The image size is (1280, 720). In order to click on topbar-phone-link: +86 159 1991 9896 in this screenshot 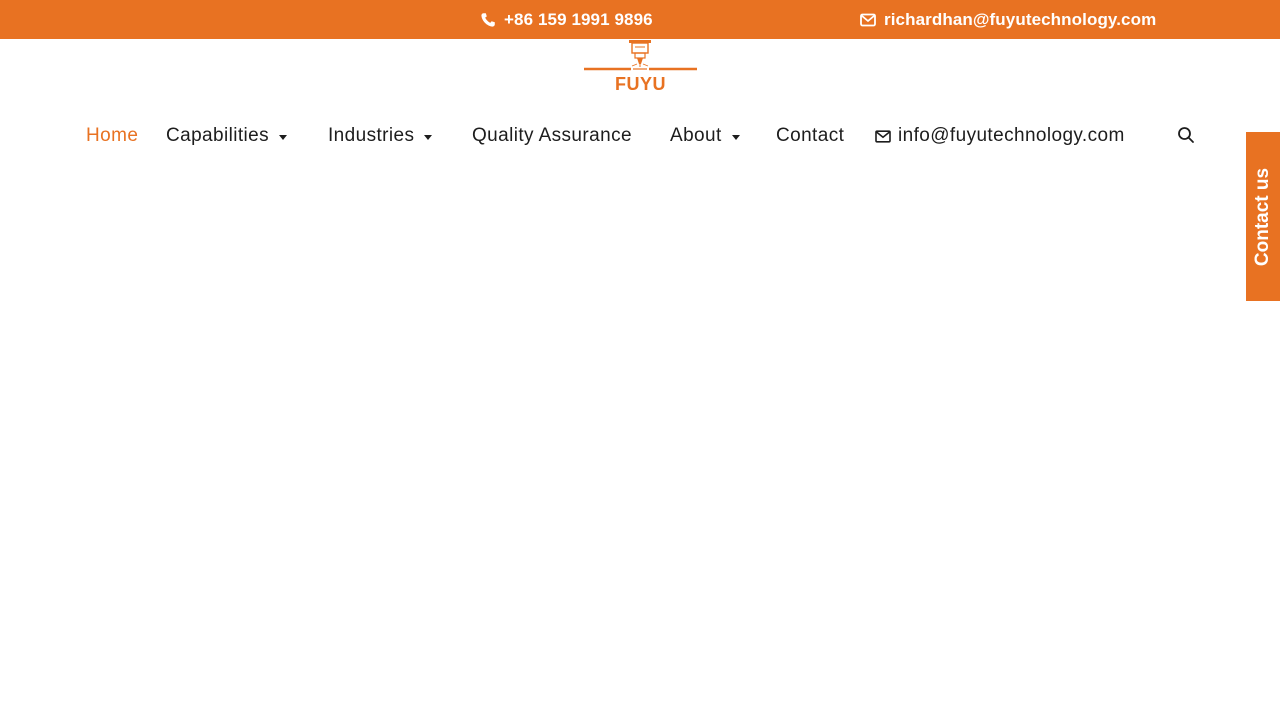, I will do `click(566, 19)`.